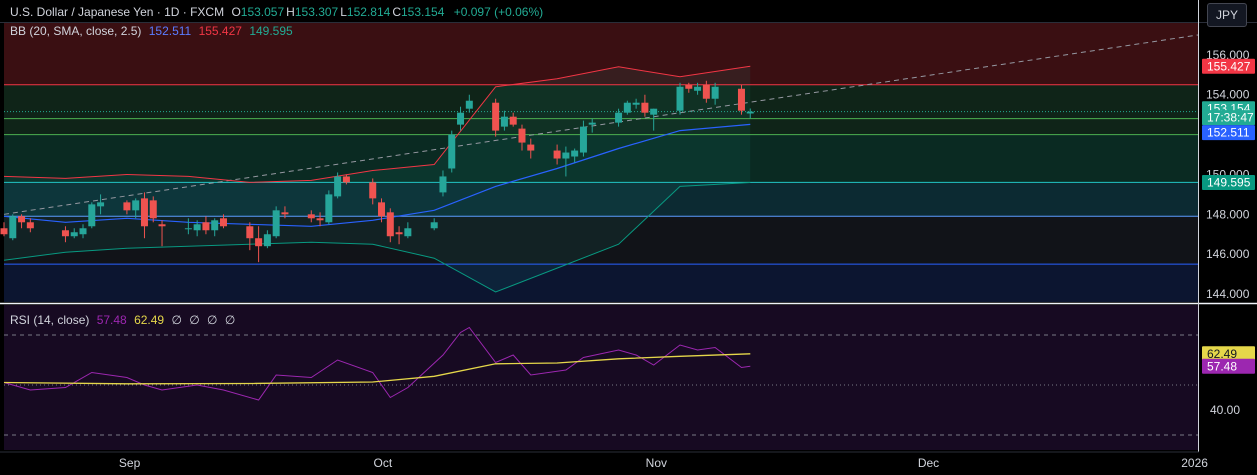 This screenshot has height=475, width=1257. What do you see at coordinates (1227, 15) in the screenshot?
I see `currency-button: JPY` at bounding box center [1227, 15].